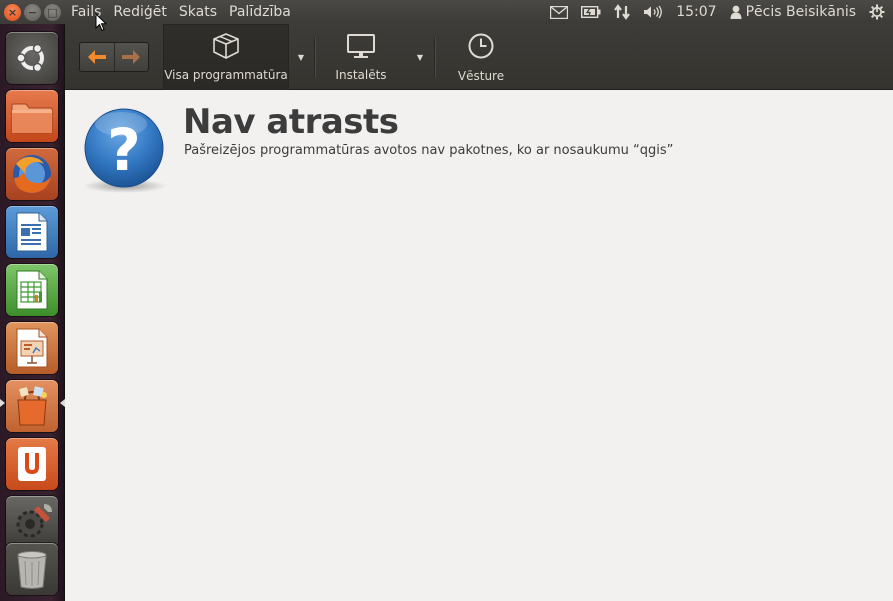 This screenshot has height=601, width=893. I want to click on network-updown-icon, so click(622, 12).